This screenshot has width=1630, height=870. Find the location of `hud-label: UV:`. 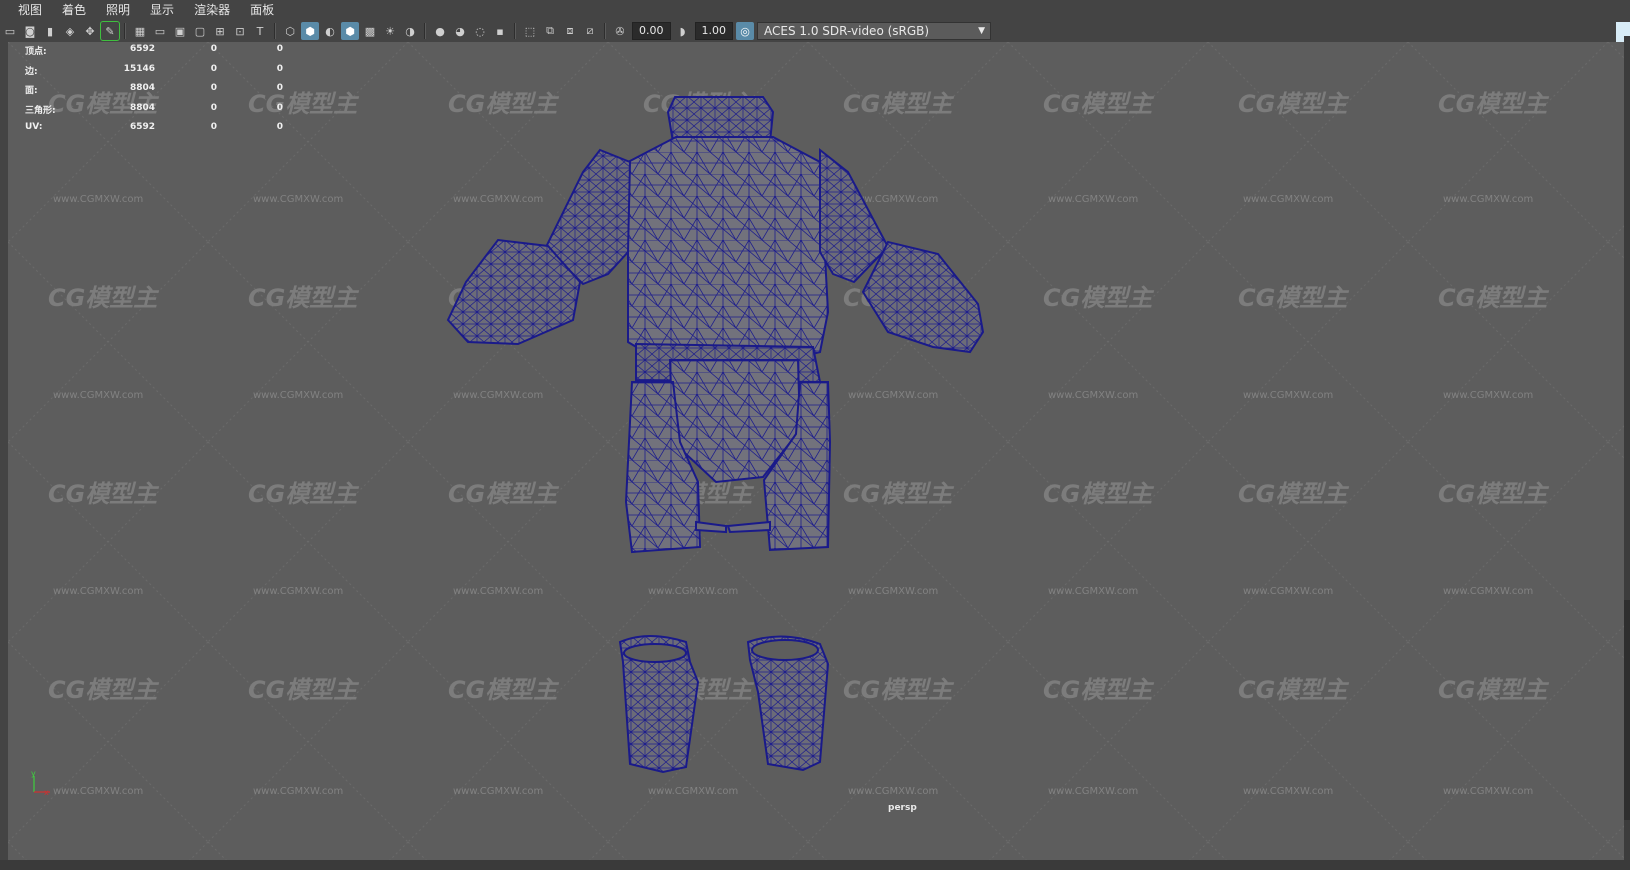

hud-label: UV: is located at coordinates (34, 127).